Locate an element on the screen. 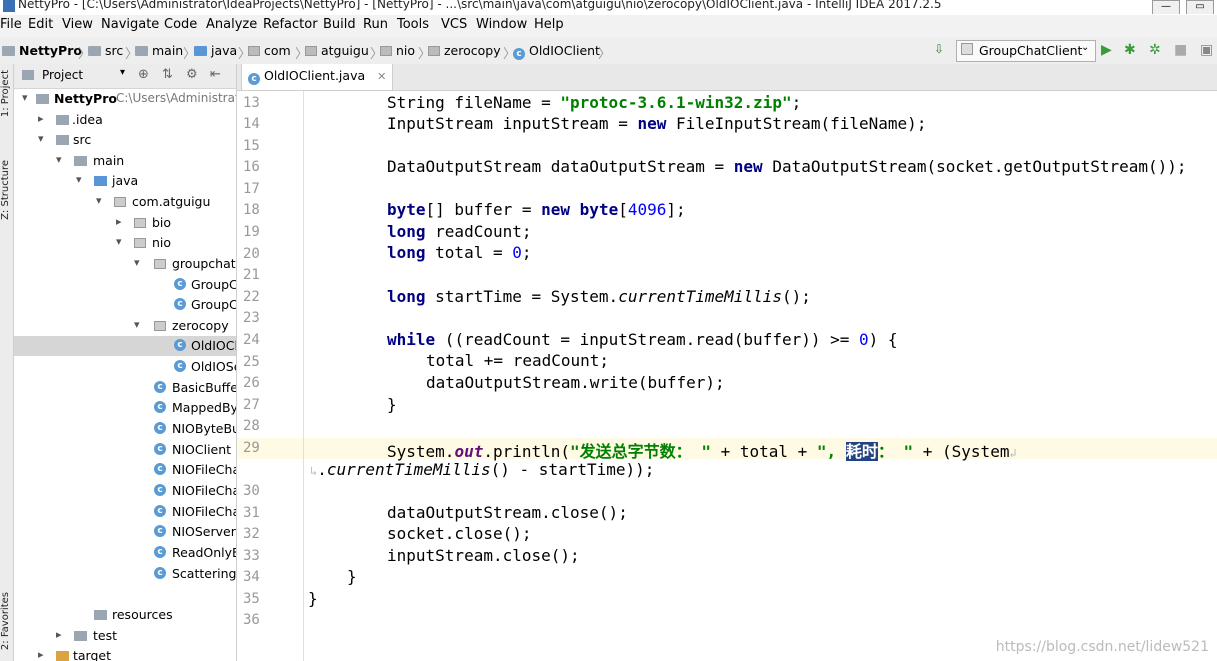 The image size is (1217, 661). gear-icon: ⚙ is located at coordinates (192, 74).